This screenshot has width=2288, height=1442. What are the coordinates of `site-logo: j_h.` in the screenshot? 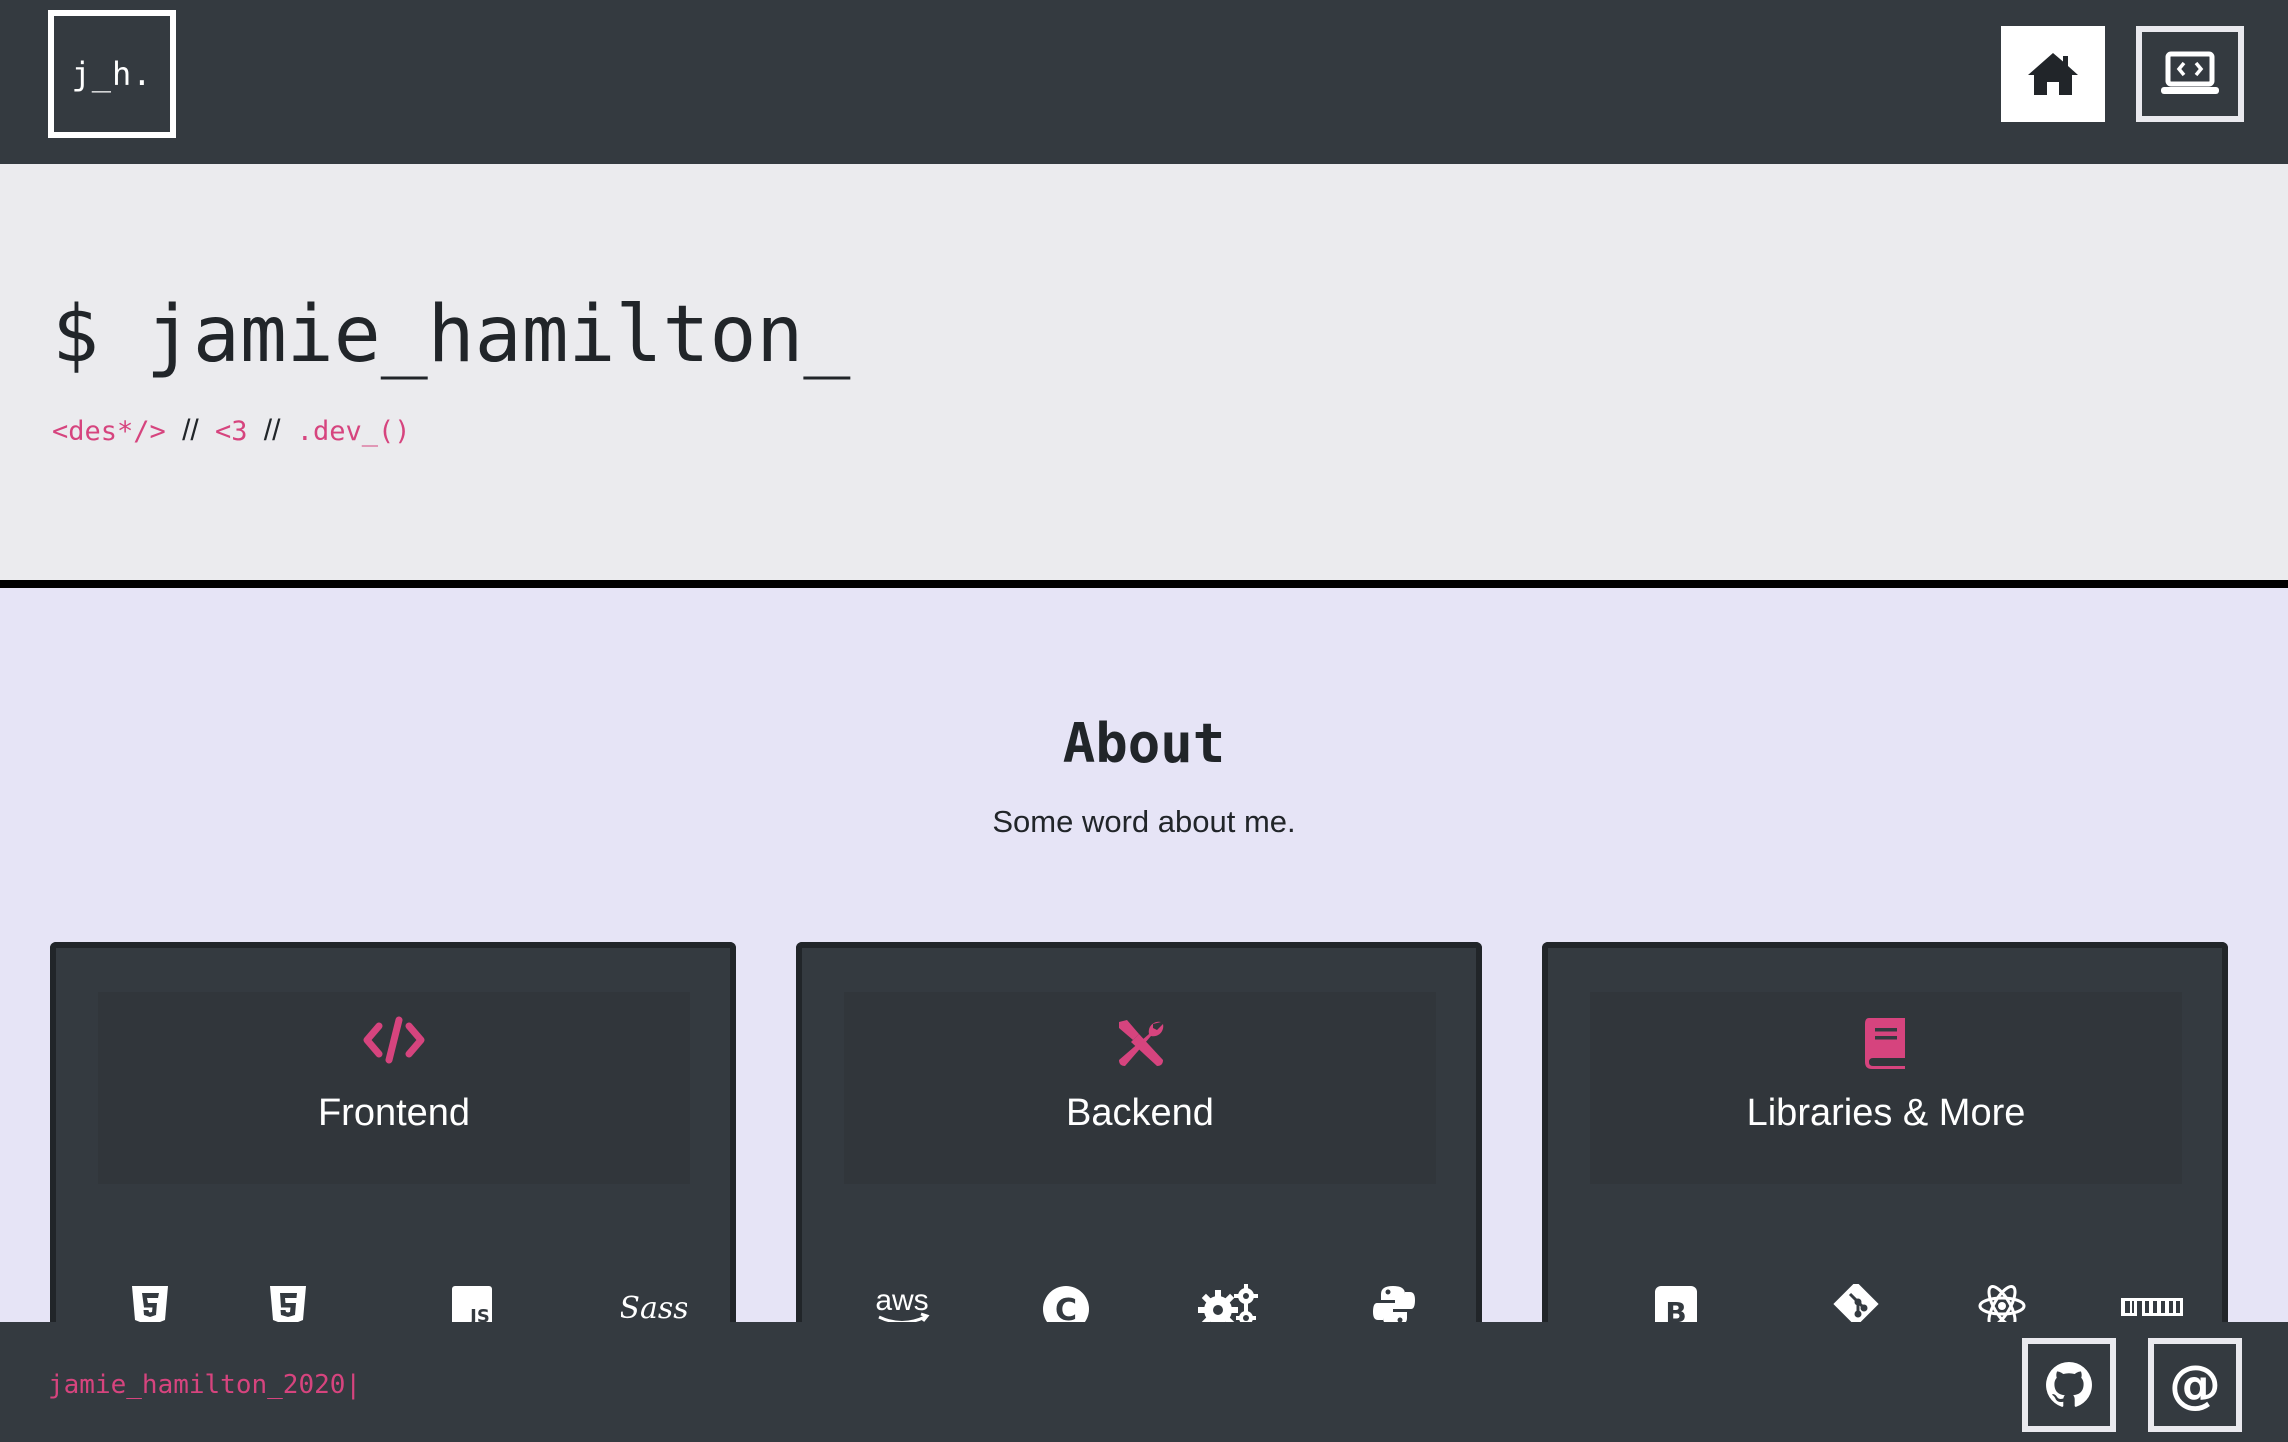 It's located at (112, 74).